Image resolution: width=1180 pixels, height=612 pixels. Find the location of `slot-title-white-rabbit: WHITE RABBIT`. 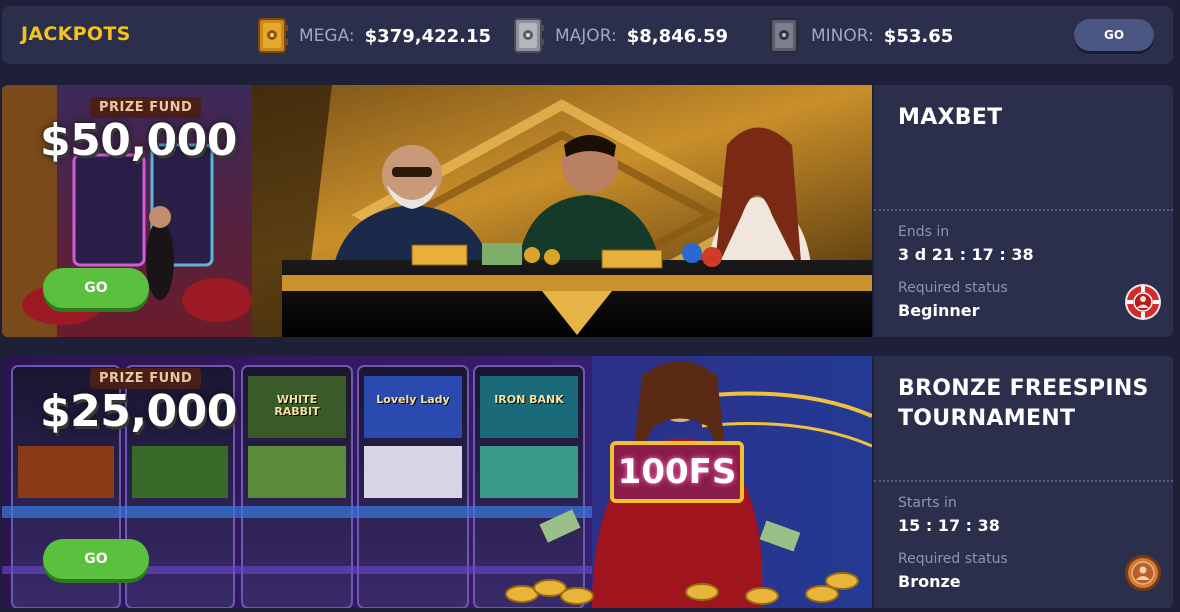

slot-title-white-rabbit: WHITE RABBIT is located at coordinates (297, 405).